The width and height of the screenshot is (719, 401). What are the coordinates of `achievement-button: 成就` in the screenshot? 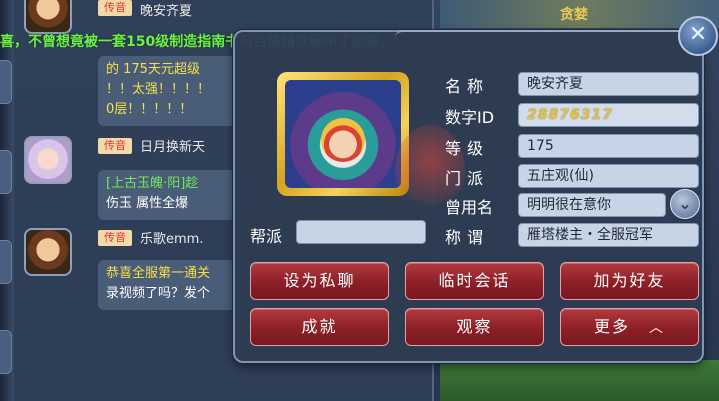 It's located at (319, 327).